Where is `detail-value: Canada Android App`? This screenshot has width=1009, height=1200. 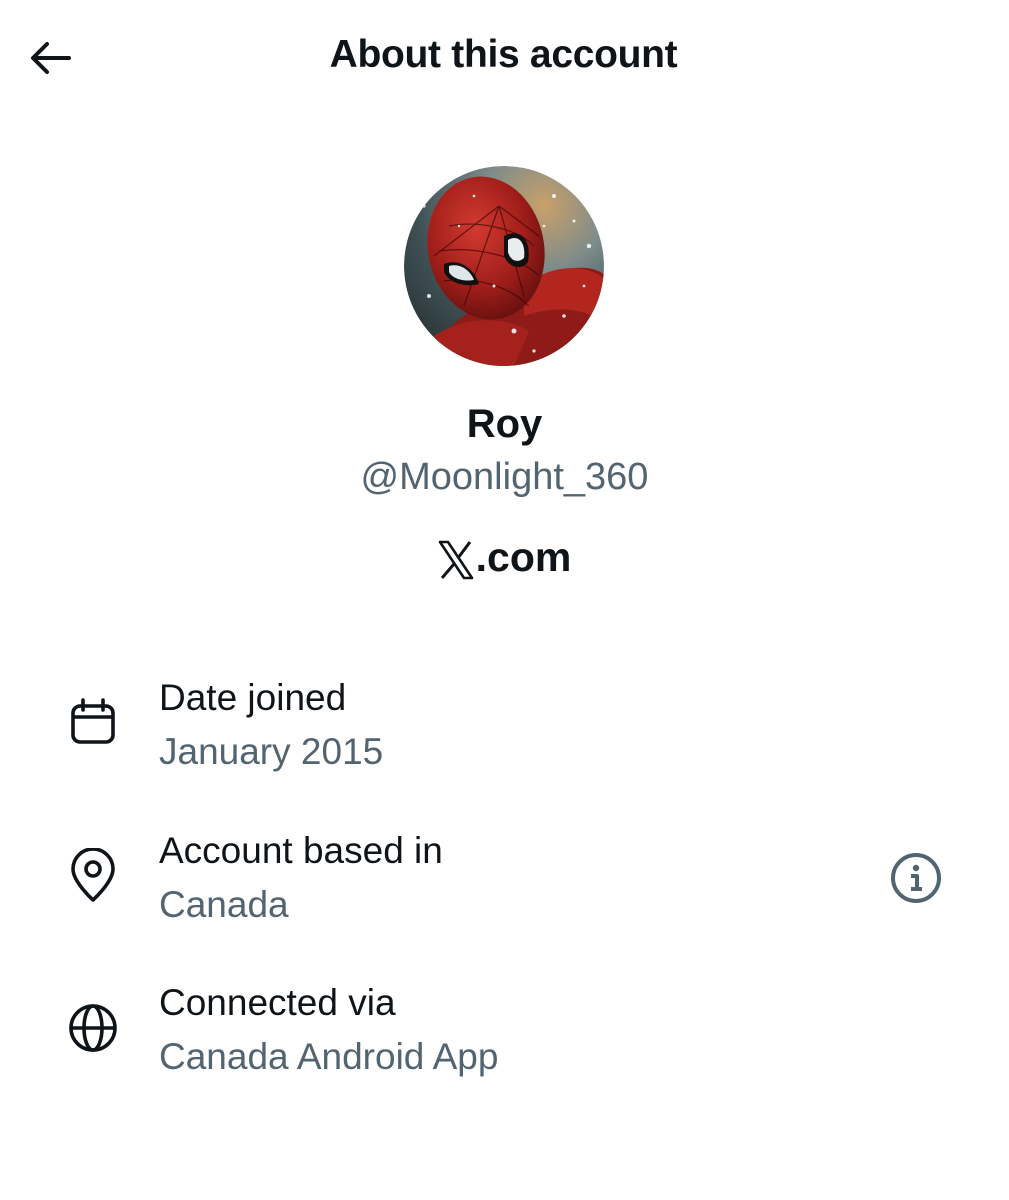 detail-value: Canada Android App is located at coordinates (329, 1056).